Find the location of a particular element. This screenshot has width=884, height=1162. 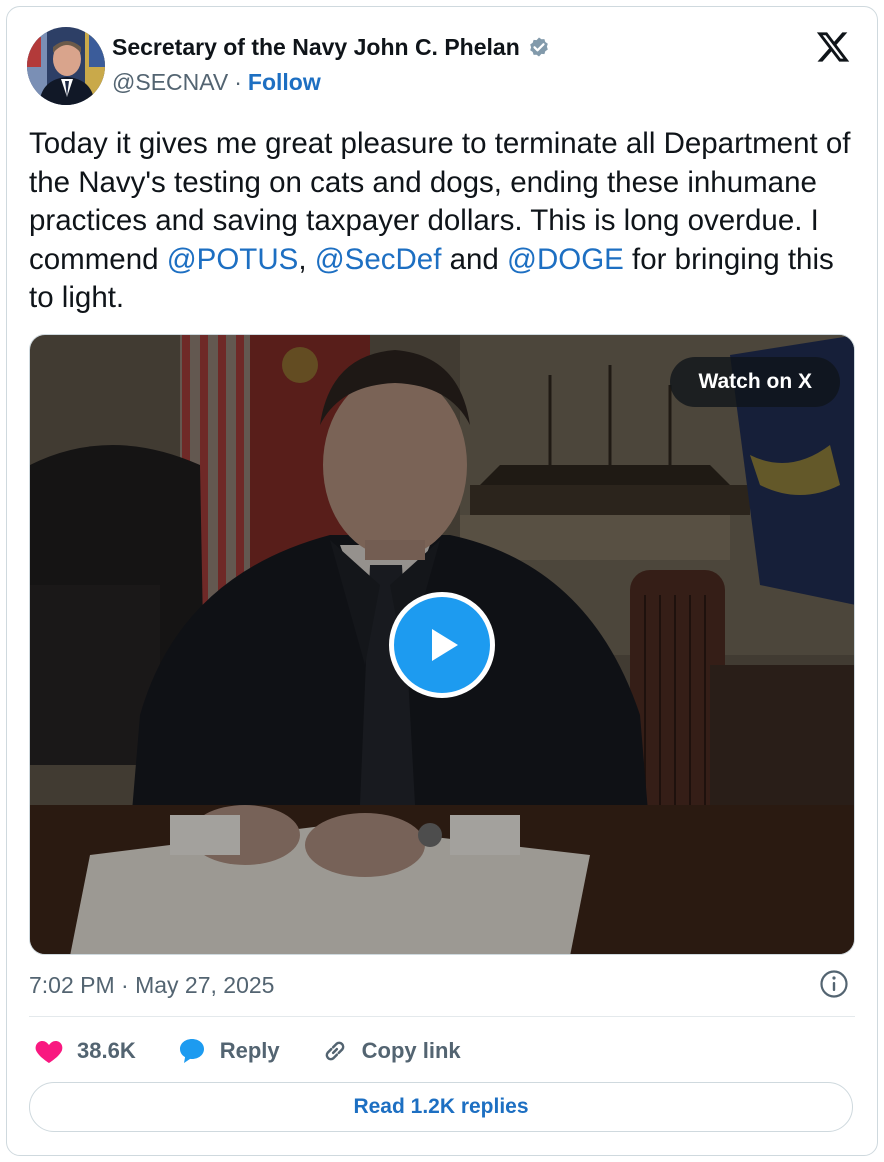

verified-badge-icon is located at coordinates (538, 46).